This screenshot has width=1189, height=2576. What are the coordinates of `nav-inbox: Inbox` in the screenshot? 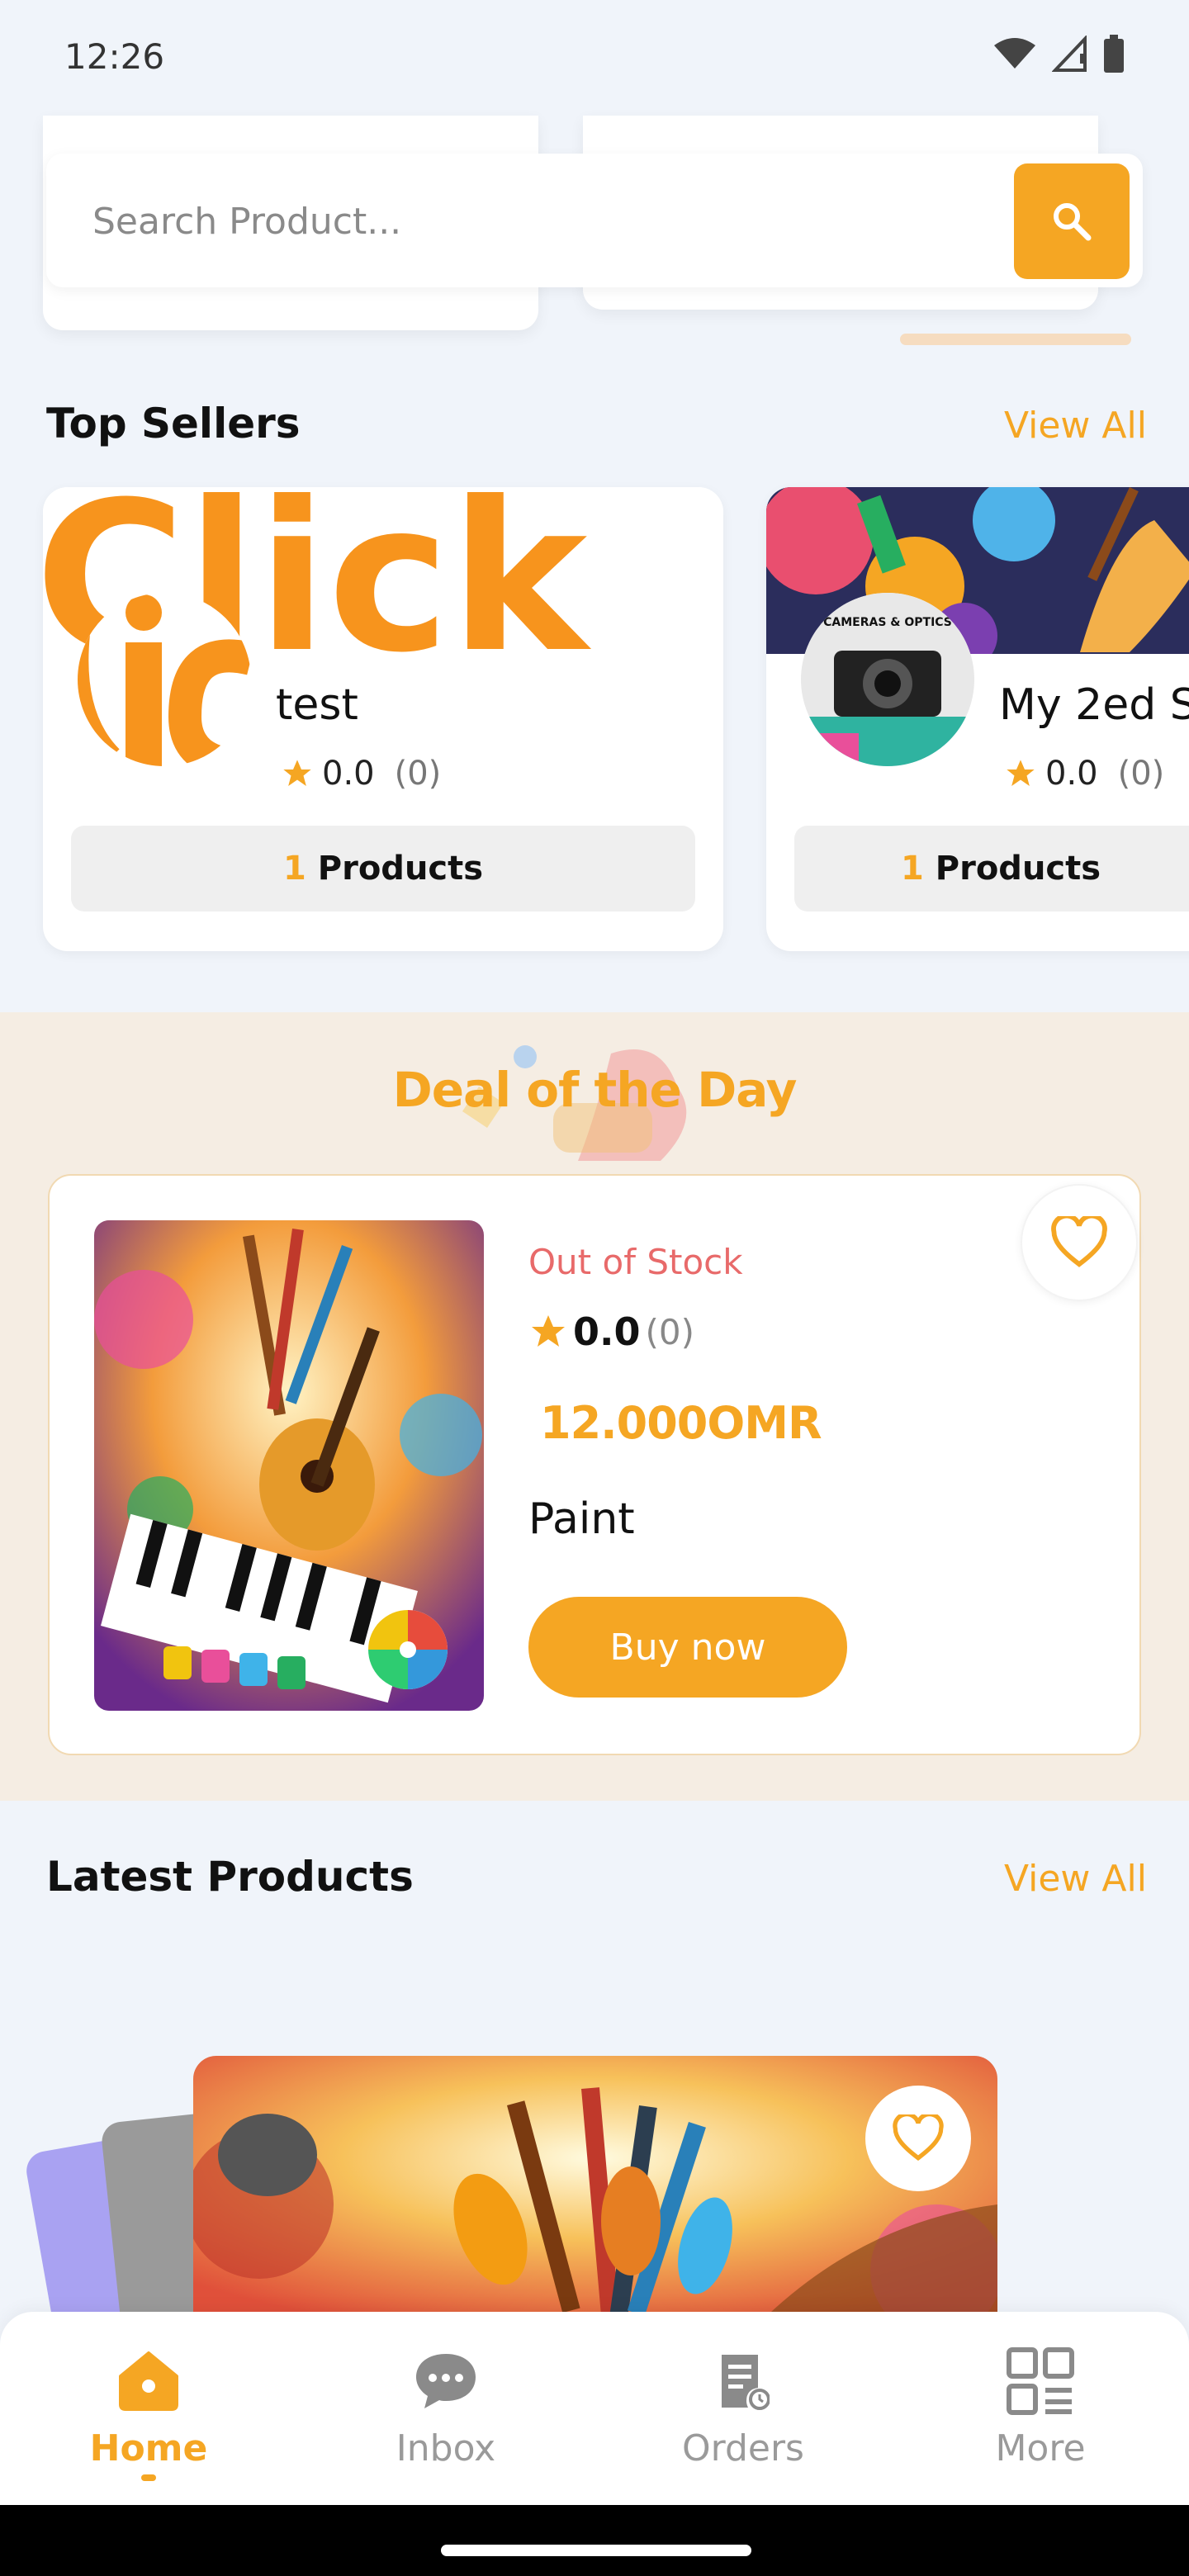 It's located at (446, 2407).